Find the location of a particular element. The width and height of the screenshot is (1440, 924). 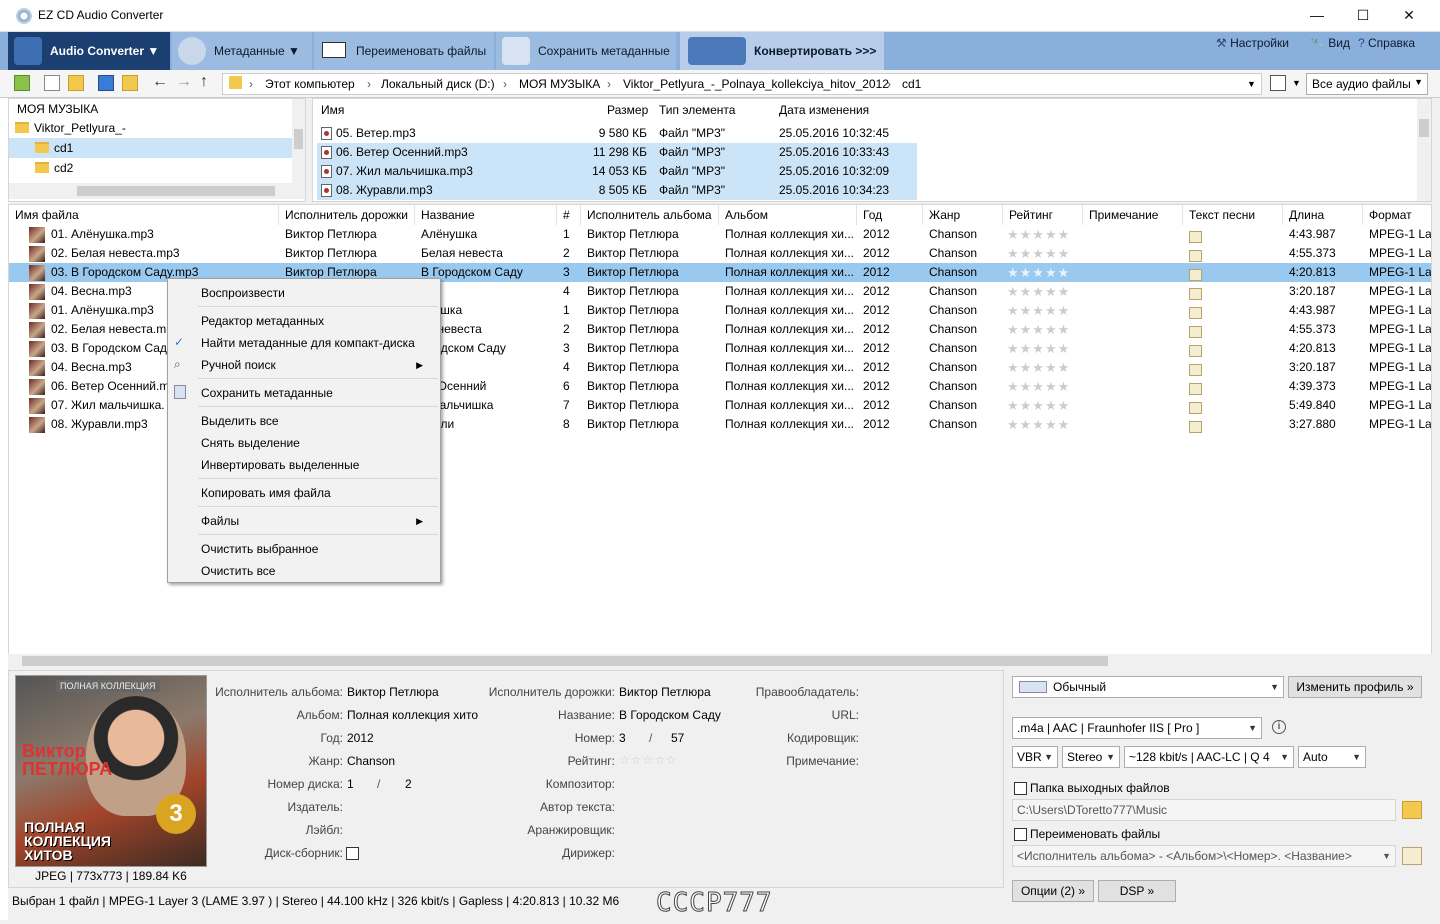

file-type-filter: Все аудио файлы ▼ is located at coordinates (1367, 84).